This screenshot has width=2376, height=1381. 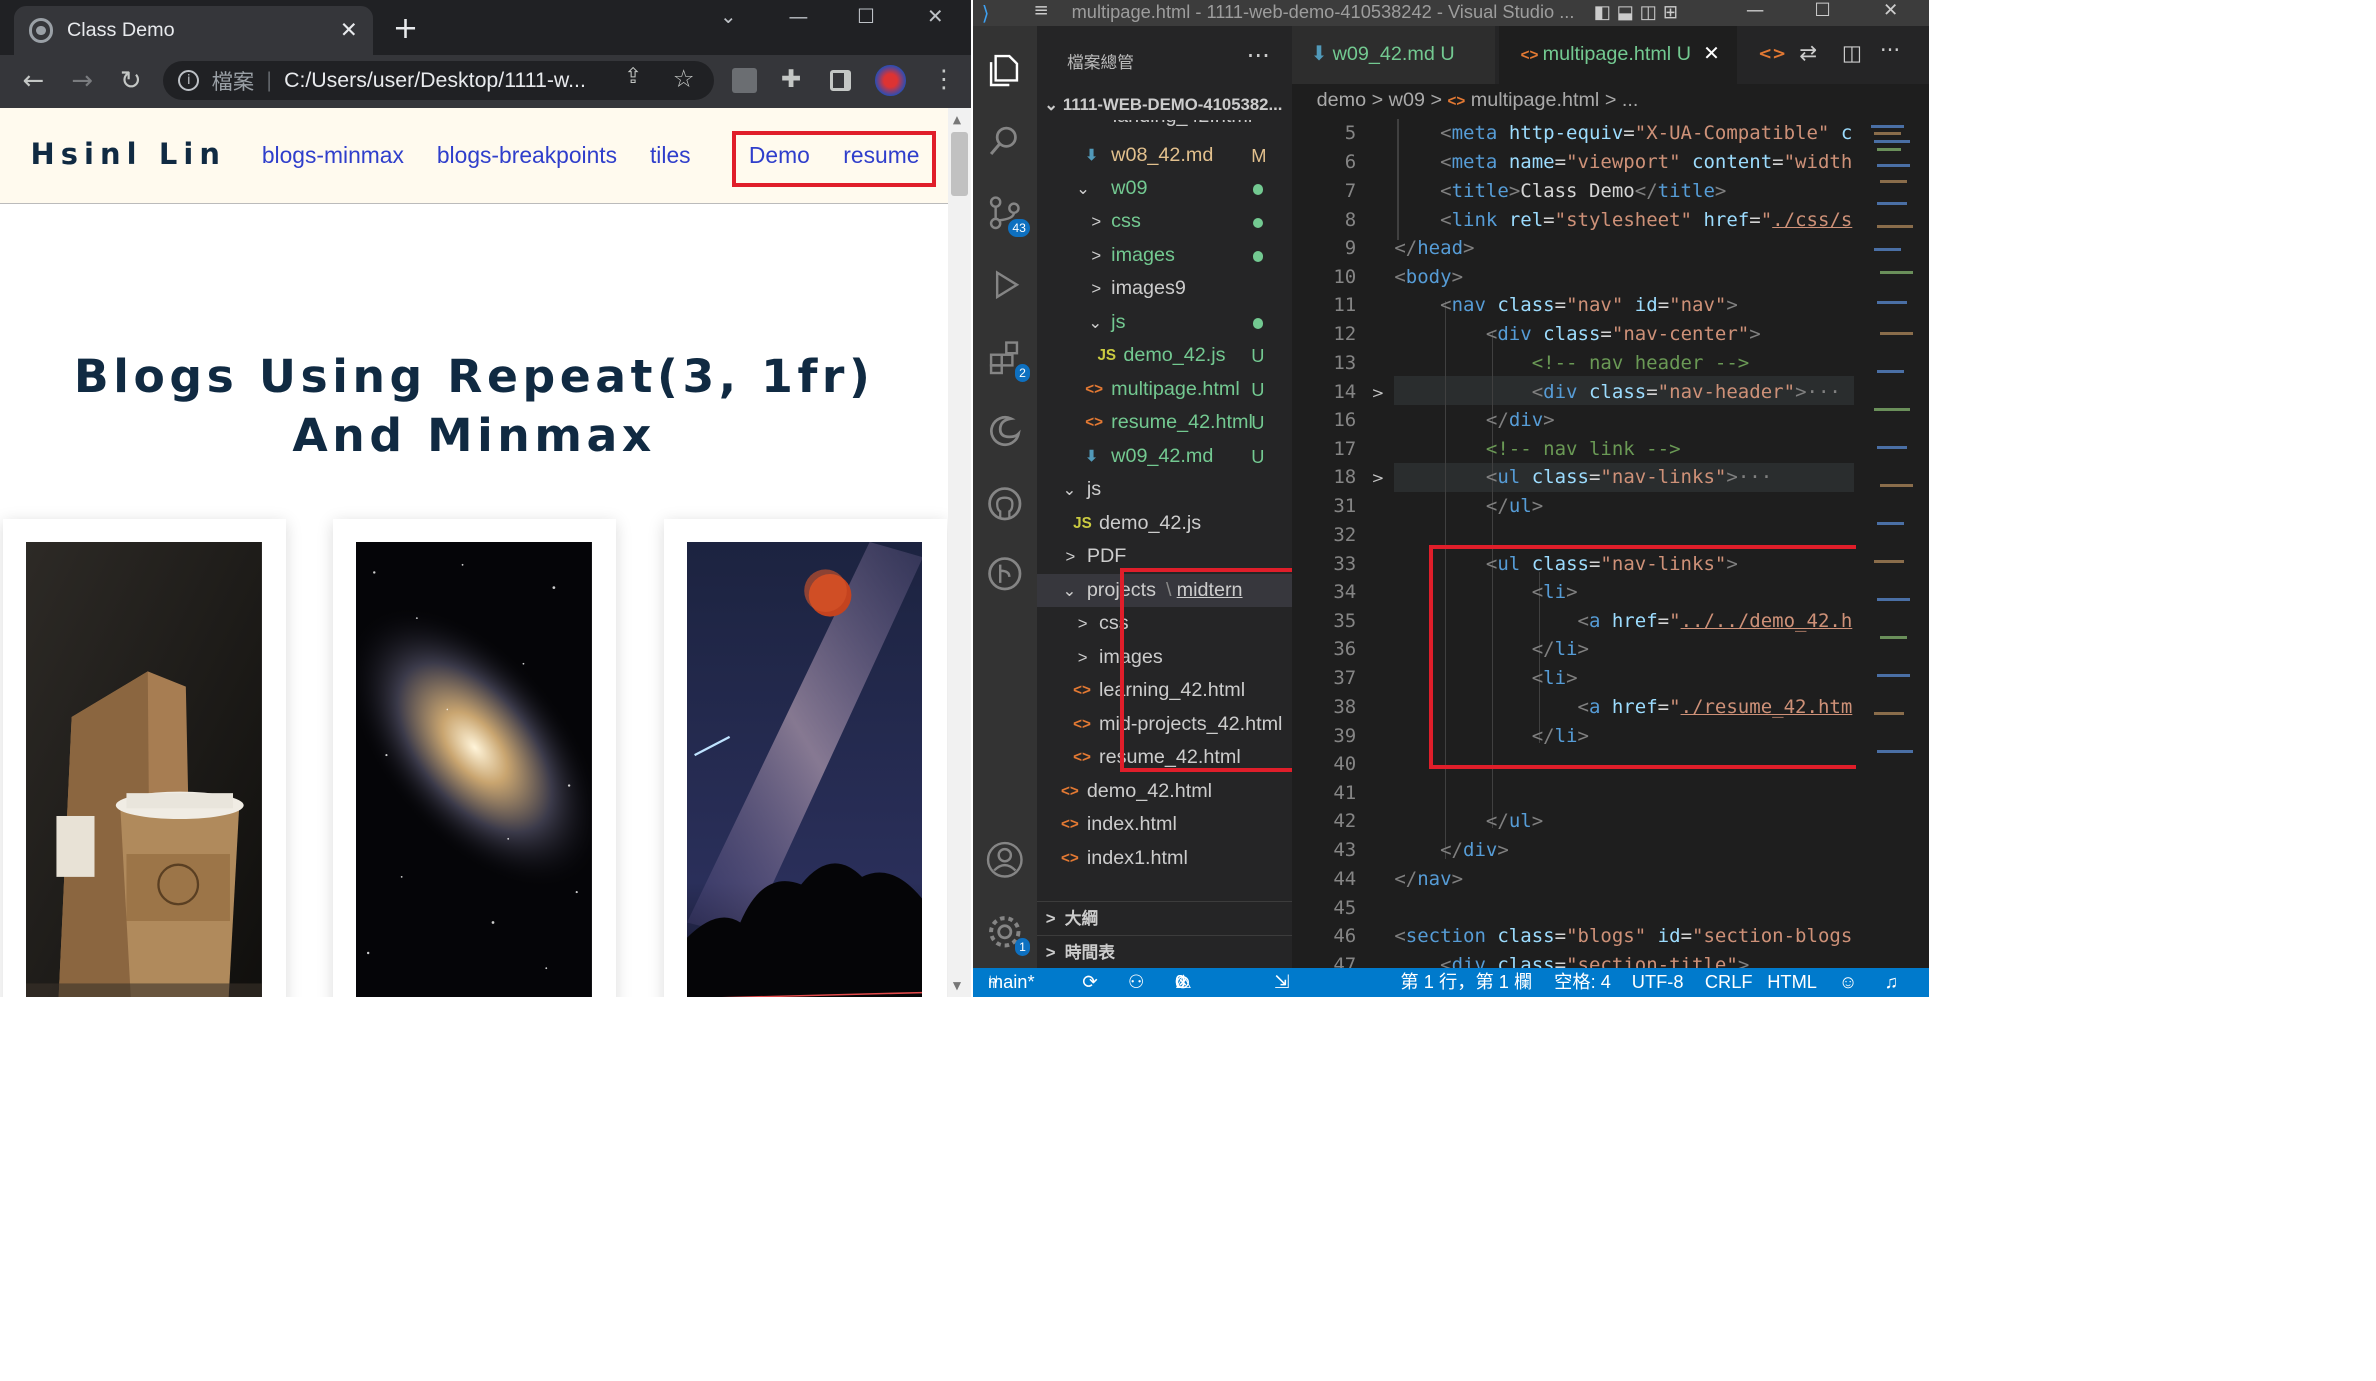 I want to click on tree-item-file: <> resume_42.html U, so click(x=1165, y=422).